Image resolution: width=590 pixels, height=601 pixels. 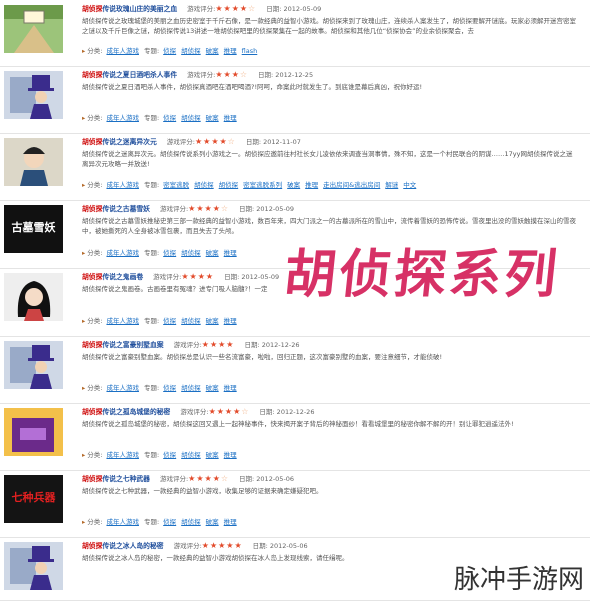 I want to click on star-empty-icon: ☆, so click(x=225, y=208).